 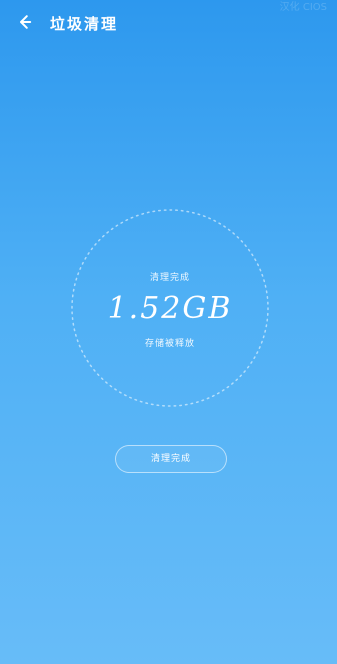 I want to click on released-size-value: 1.52GB, so click(x=170, y=308).